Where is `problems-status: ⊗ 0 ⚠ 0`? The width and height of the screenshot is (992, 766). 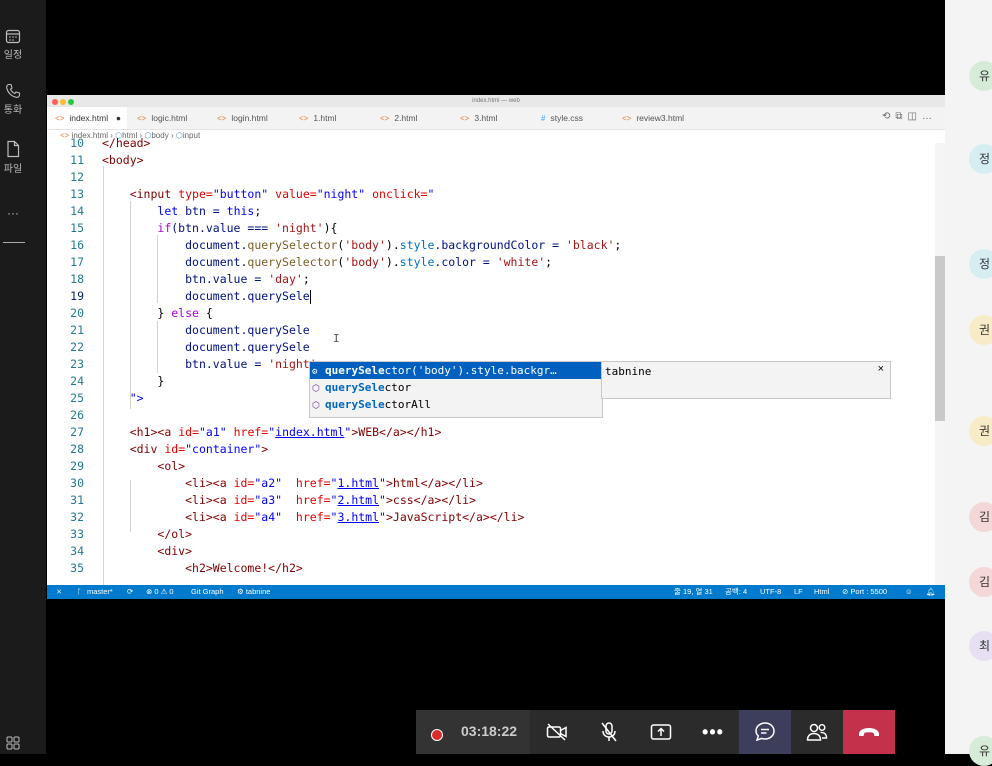 problems-status: ⊗ 0 ⚠ 0 is located at coordinates (160, 592).